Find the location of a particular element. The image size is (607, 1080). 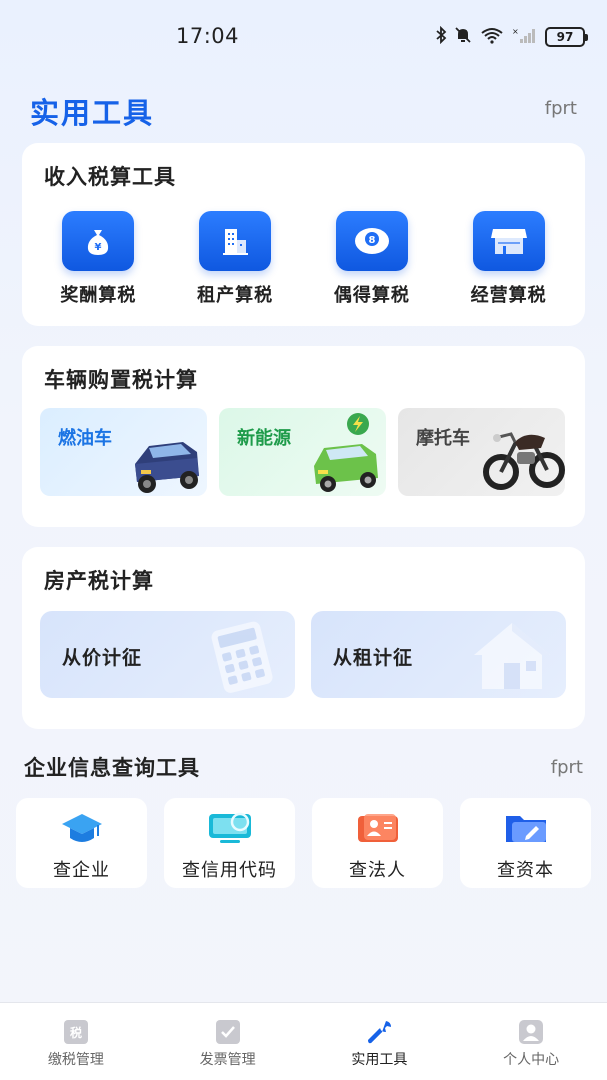

property-row: 从价计征 从租计征 is located at coordinates (303, 654).